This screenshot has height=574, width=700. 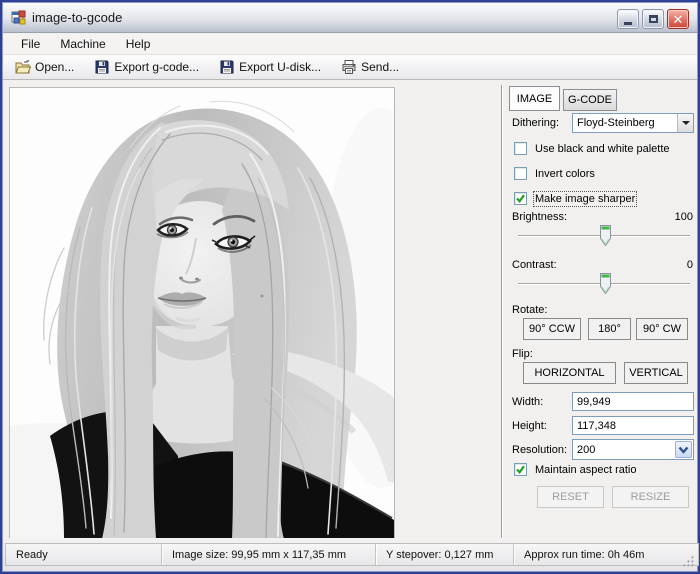 I want to click on dithering-label: Dithering:, so click(x=536, y=123).